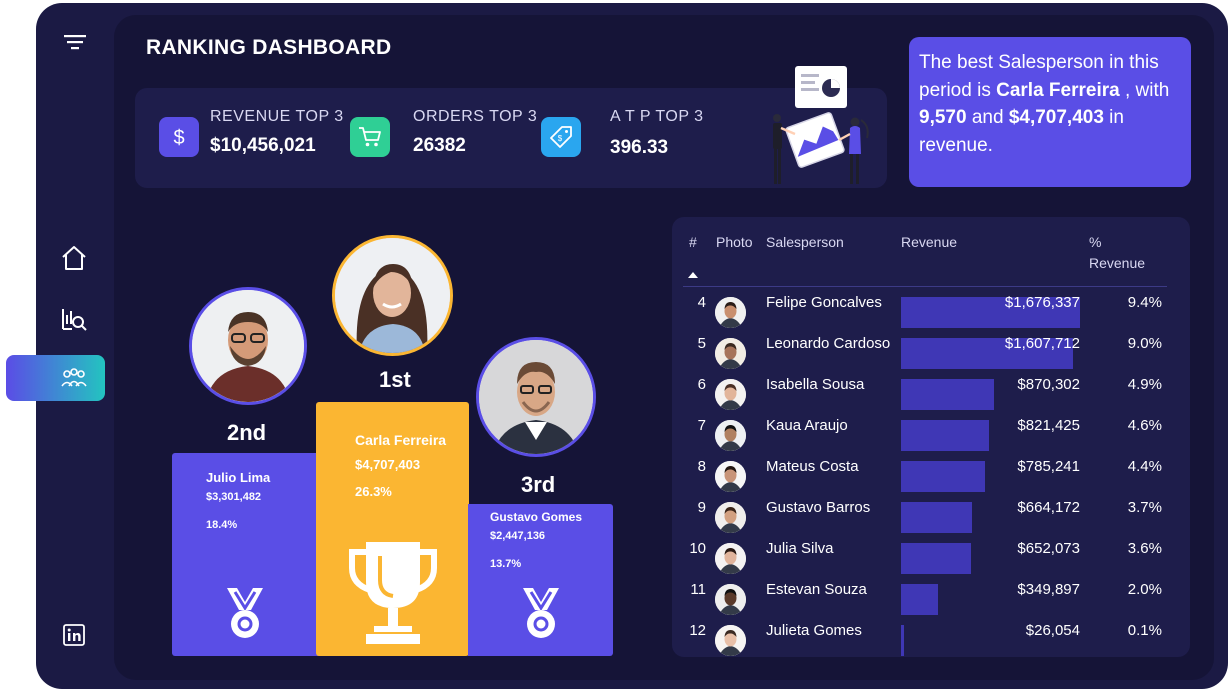 This screenshot has height=691, width=1232. Describe the element at coordinates (55, 378) in the screenshot. I see `sidebar-item-ranking` at that location.